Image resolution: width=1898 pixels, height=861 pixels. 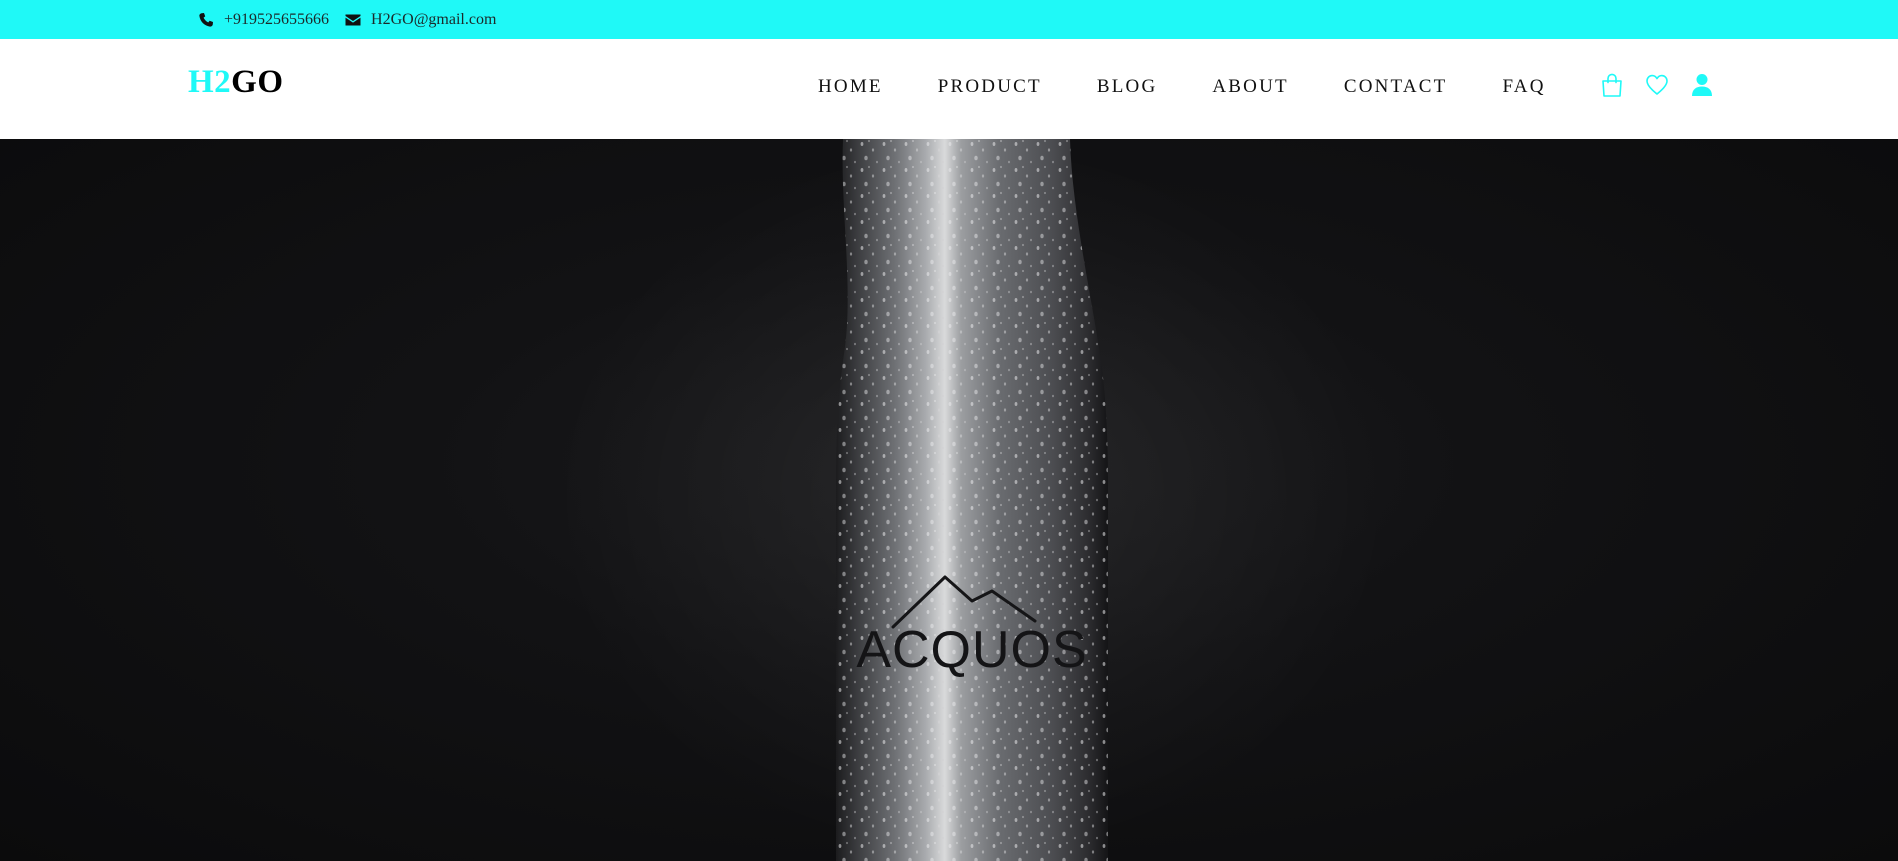 What do you see at coordinates (949, 19) in the screenshot?
I see `top-contact-bar: +919525655666 H2GO@gmail.com` at bounding box center [949, 19].